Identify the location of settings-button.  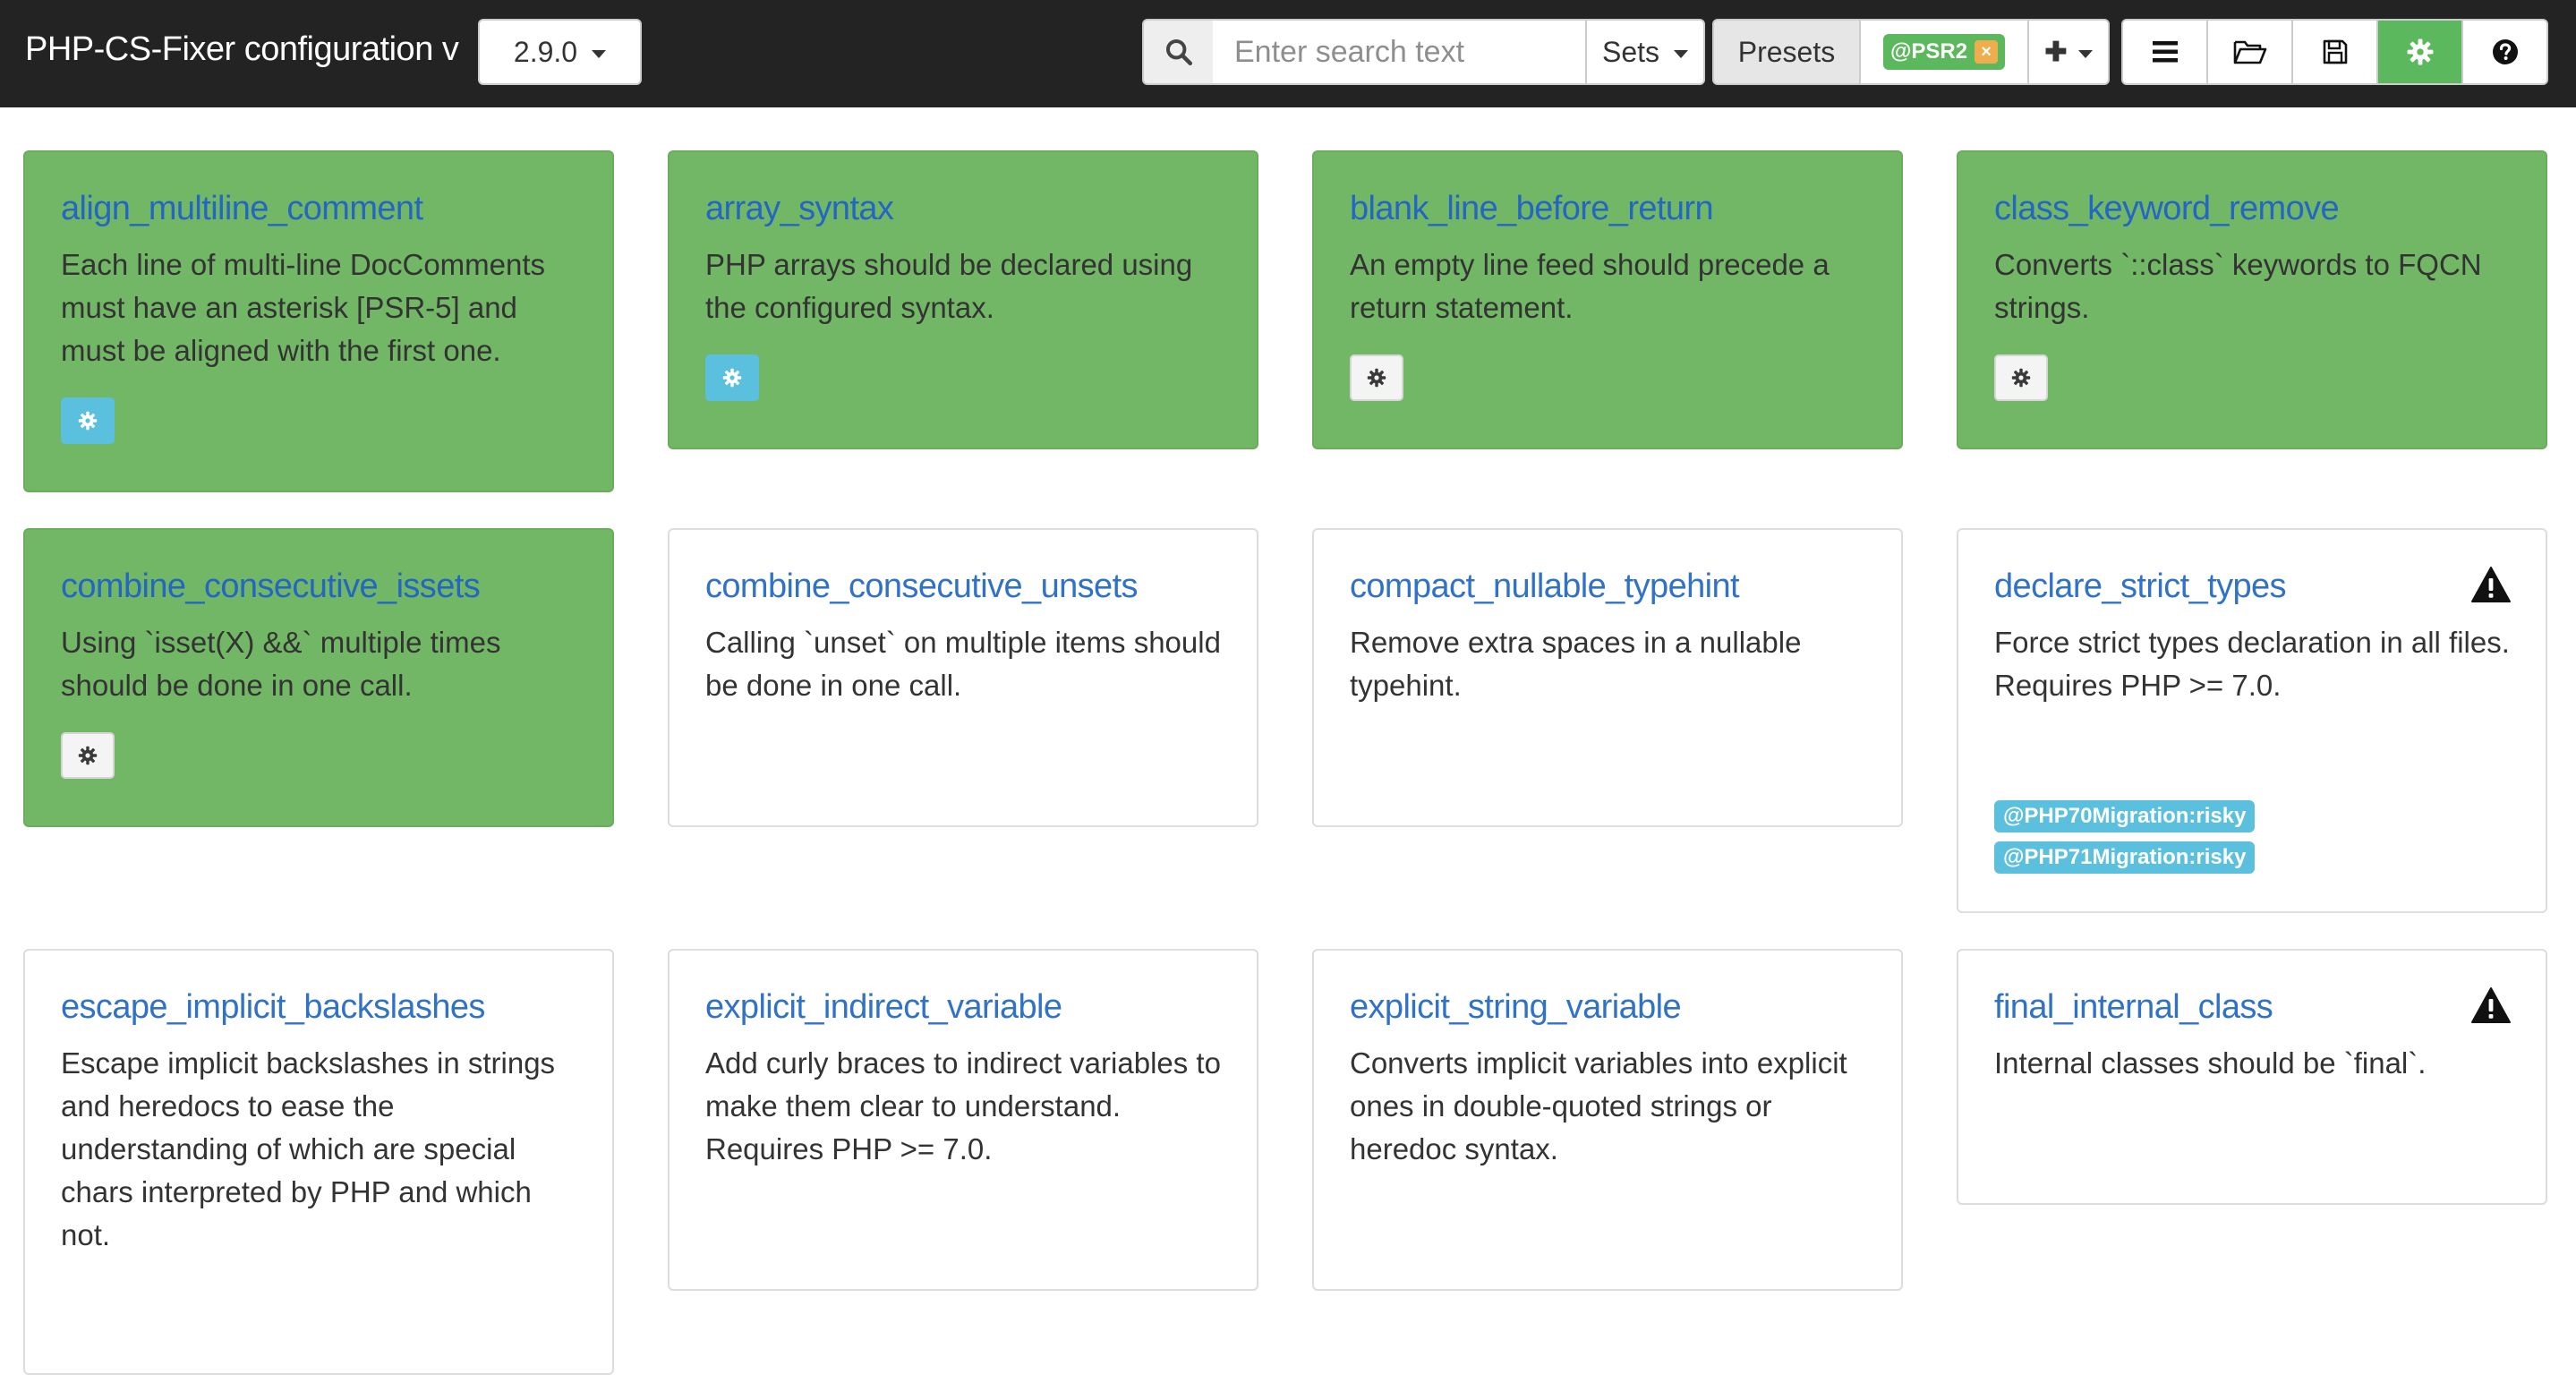
(2420, 52).